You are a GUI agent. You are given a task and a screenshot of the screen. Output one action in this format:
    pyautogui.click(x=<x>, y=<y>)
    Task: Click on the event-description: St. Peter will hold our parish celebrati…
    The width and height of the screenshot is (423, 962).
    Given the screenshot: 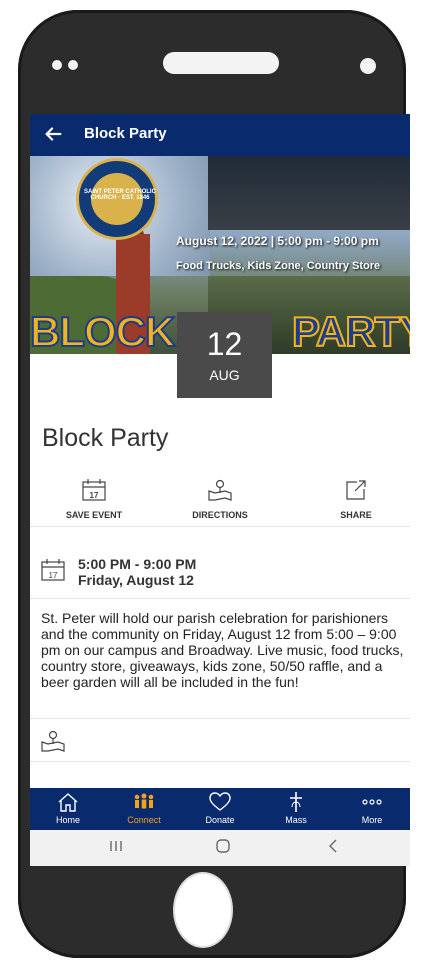 What is the action you would take?
    pyautogui.click(x=222, y=650)
    